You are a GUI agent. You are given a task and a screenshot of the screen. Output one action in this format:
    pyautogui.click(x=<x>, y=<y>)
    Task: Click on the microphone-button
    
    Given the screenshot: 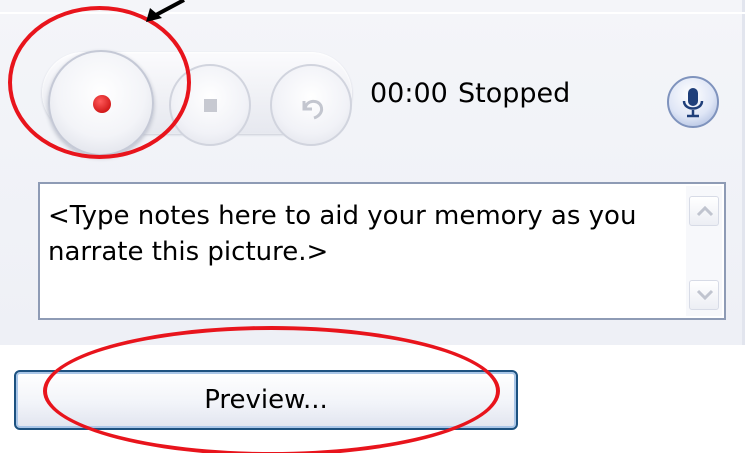 What is the action you would take?
    pyautogui.click(x=693, y=102)
    